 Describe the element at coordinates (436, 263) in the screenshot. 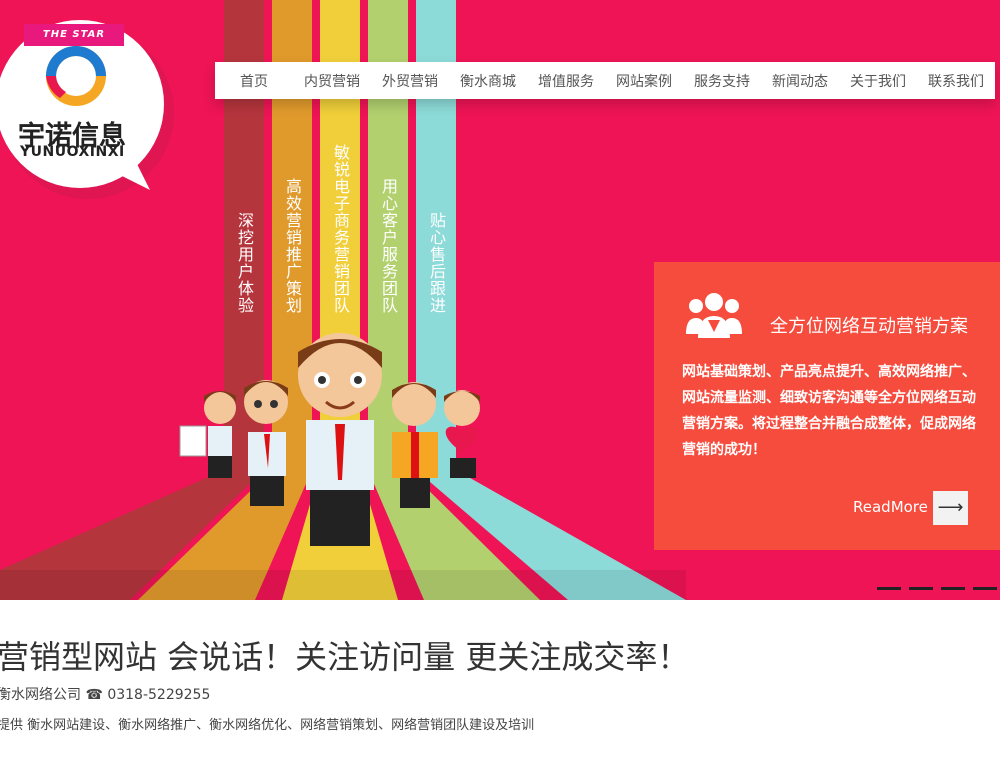

I see `stripe-label-5: 贴心售后跟进` at that location.